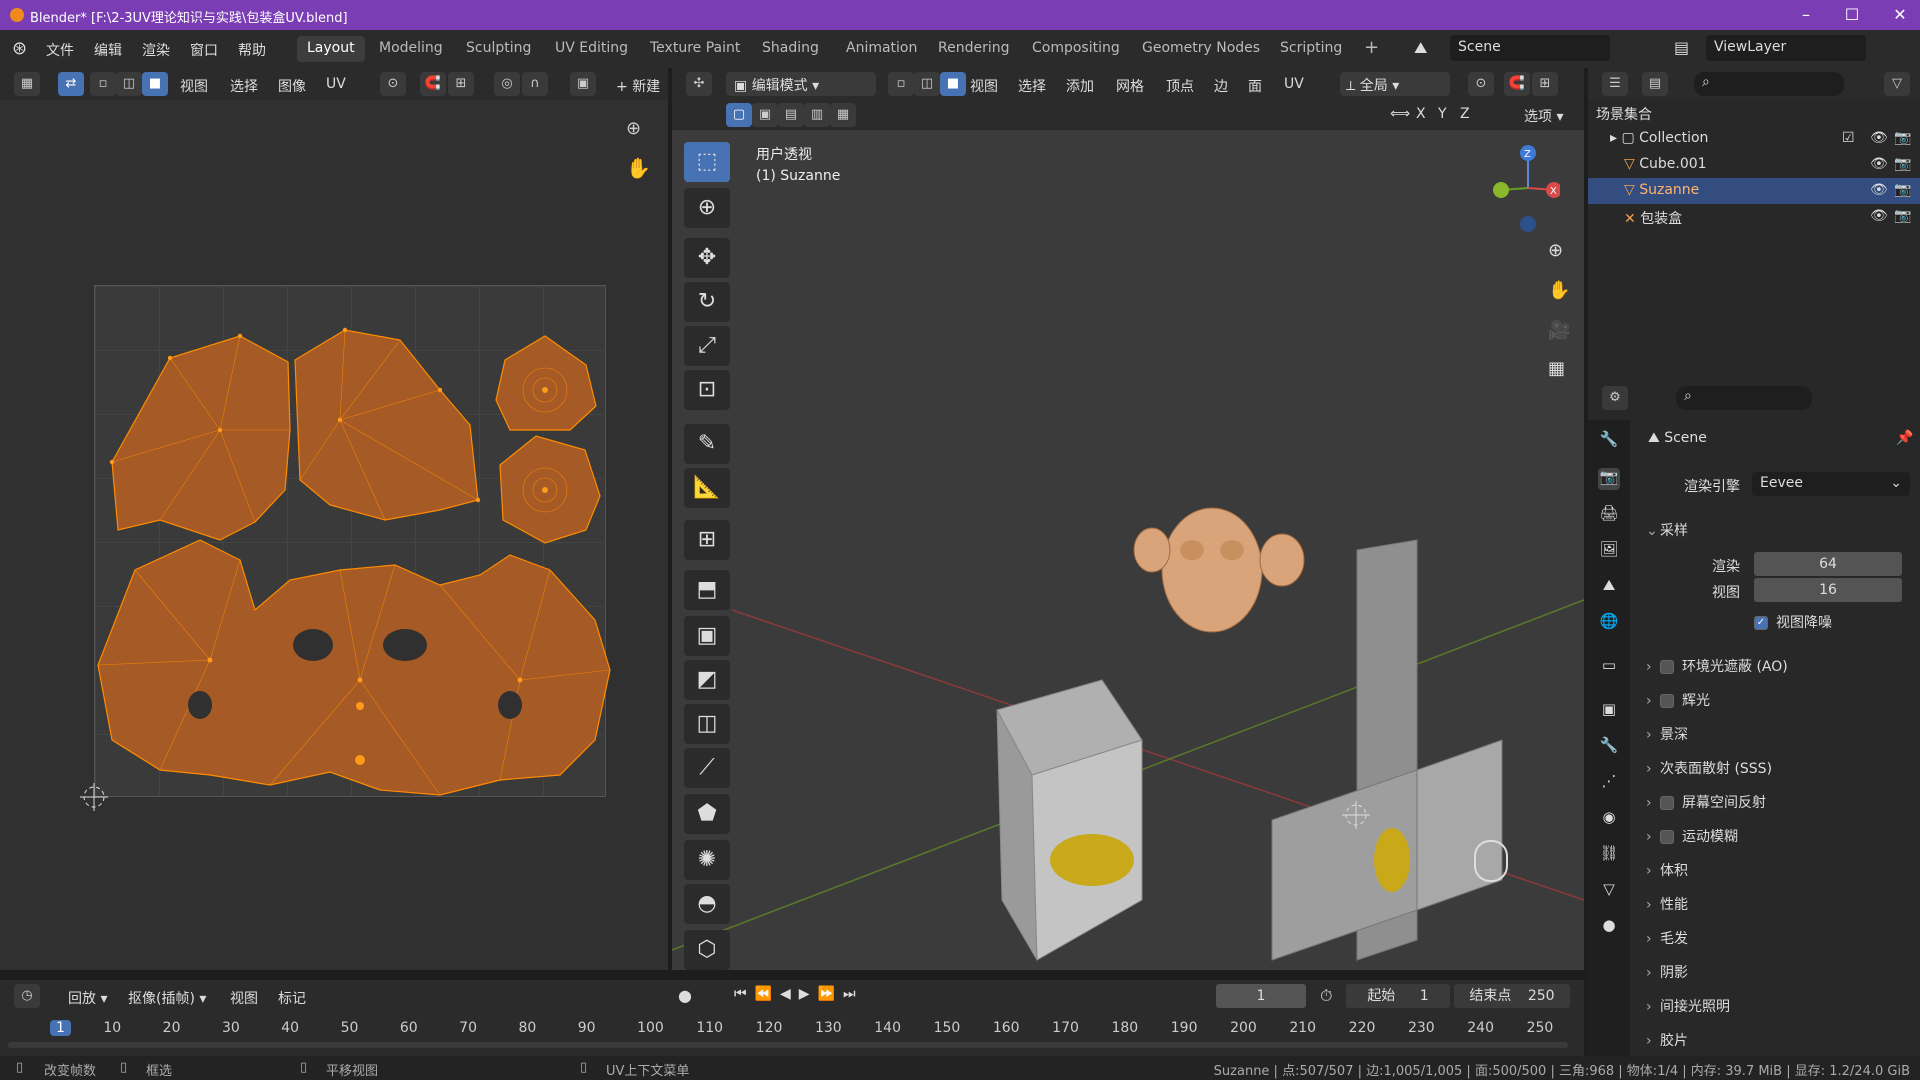 Image resolution: width=1920 pixels, height=1080 pixels. Describe the element at coordinates (1655, 84) in the screenshot. I see `display-mode-icon: ▤` at that location.